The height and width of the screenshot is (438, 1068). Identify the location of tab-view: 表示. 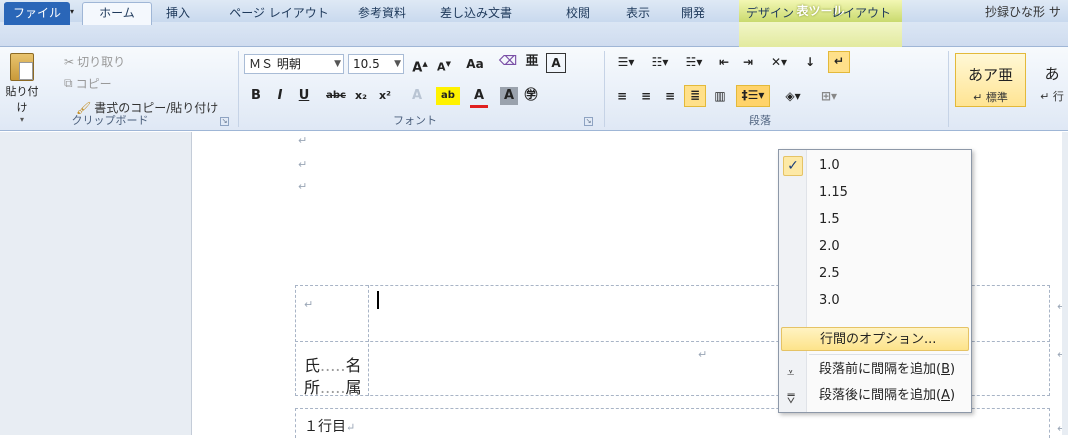
(638, 14).